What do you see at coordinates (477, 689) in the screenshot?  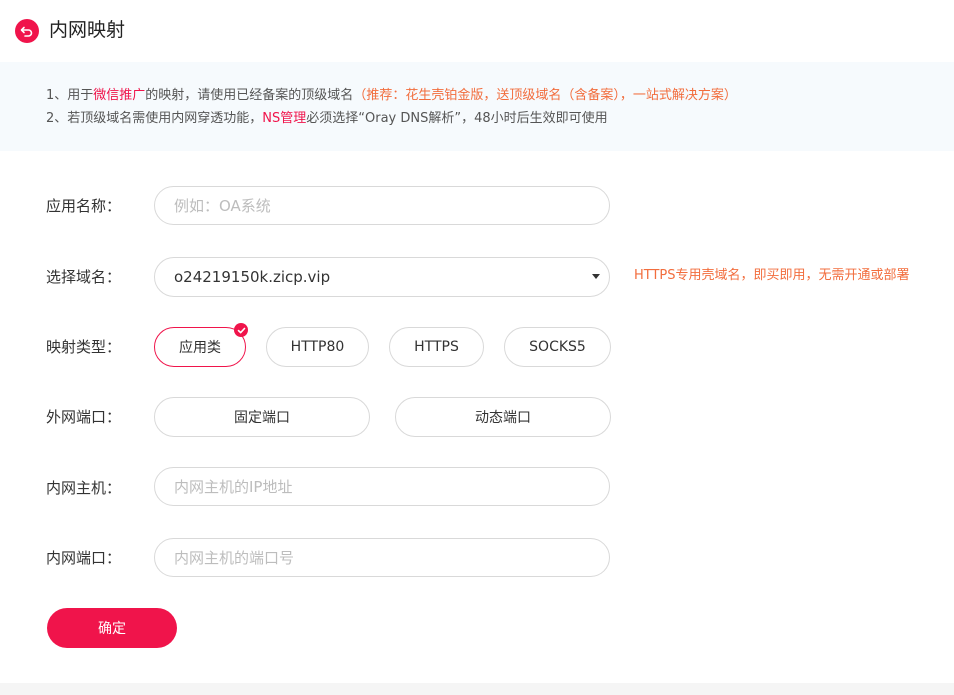 I see `footer-band` at bounding box center [477, 689].